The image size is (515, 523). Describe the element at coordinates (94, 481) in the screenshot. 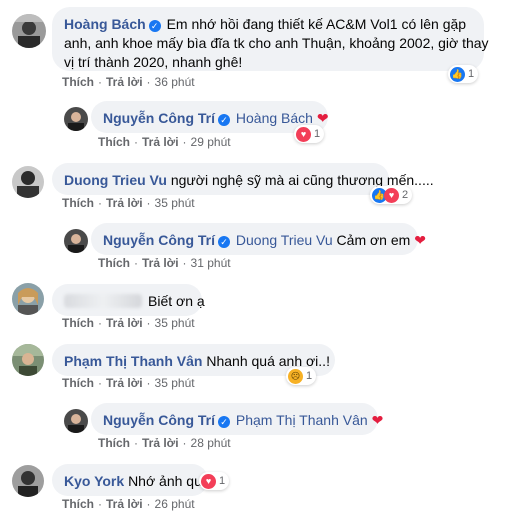

I see `comment-author: Kyo York` at that location.